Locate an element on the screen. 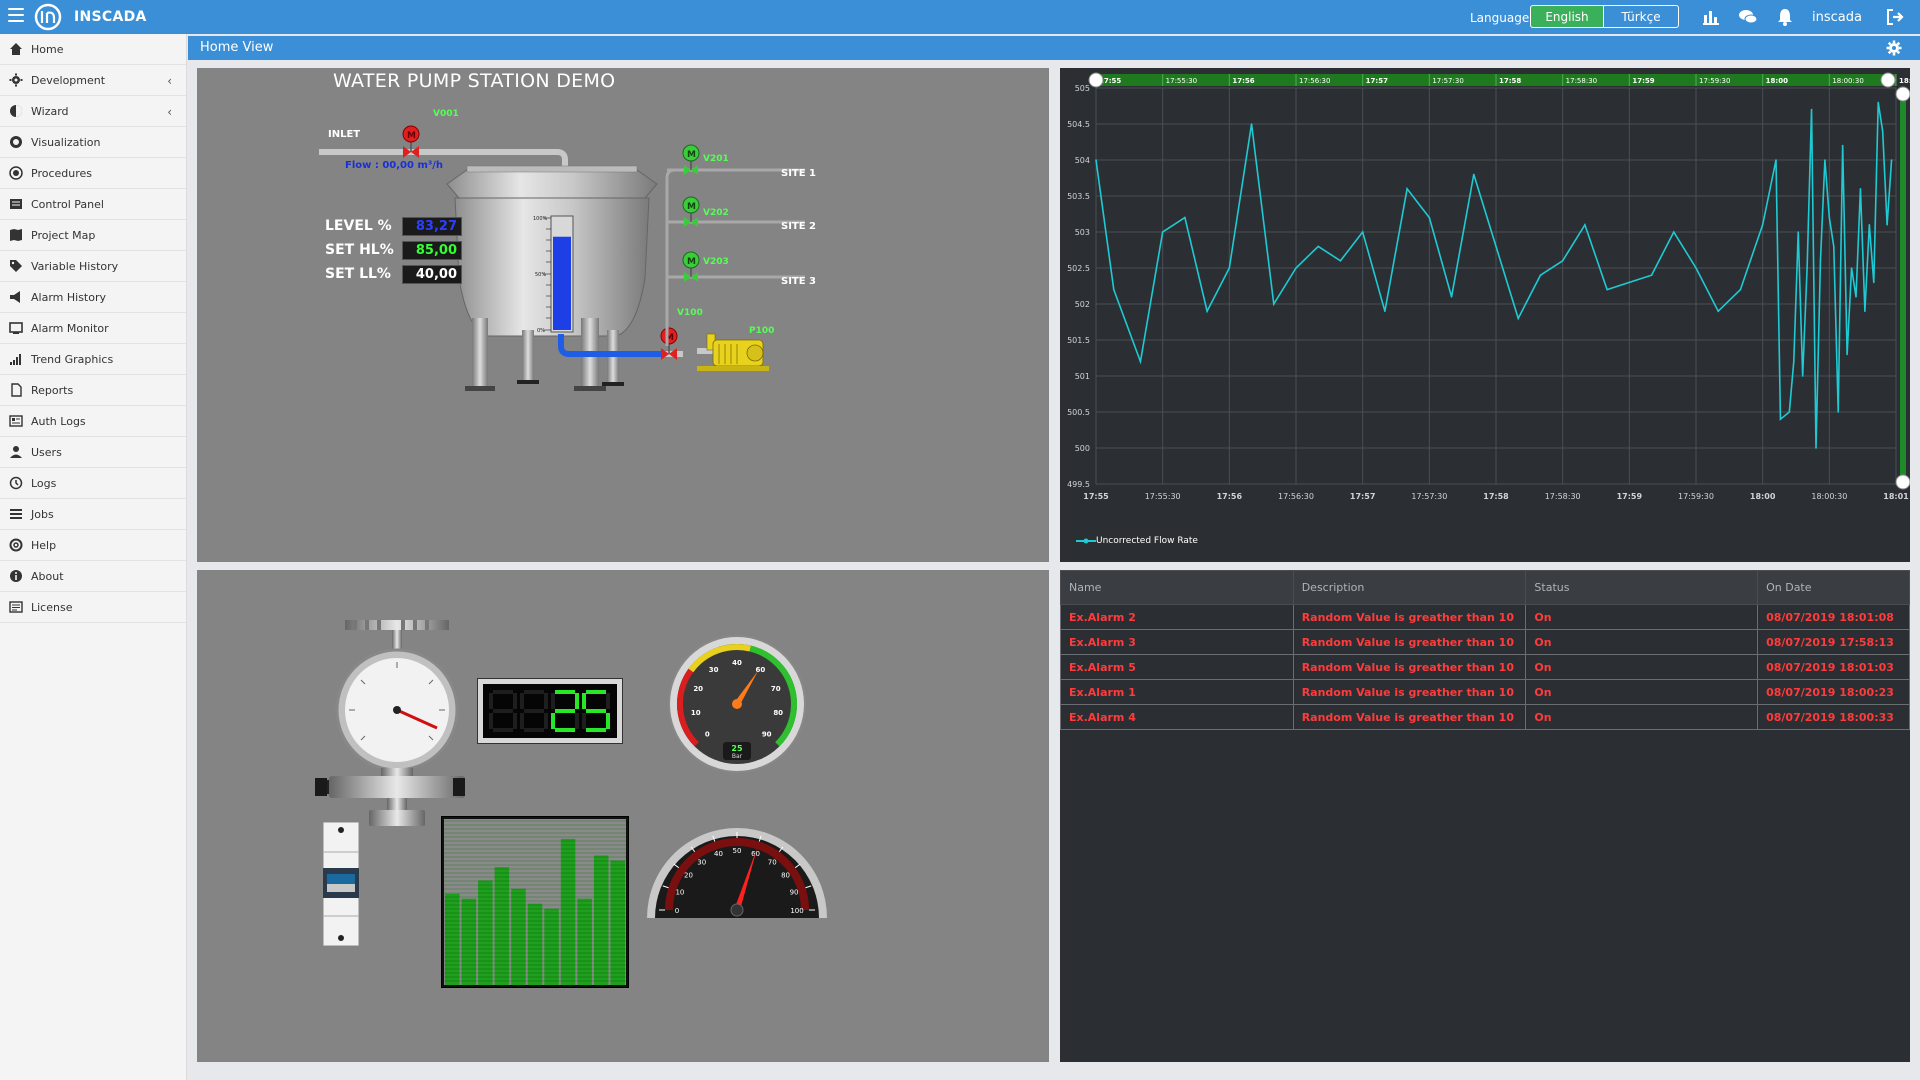 Image resolution: width=1920 pixels, height=1080 pixels. gauge-tick-label: 0 is located at coordinates (707, 735).